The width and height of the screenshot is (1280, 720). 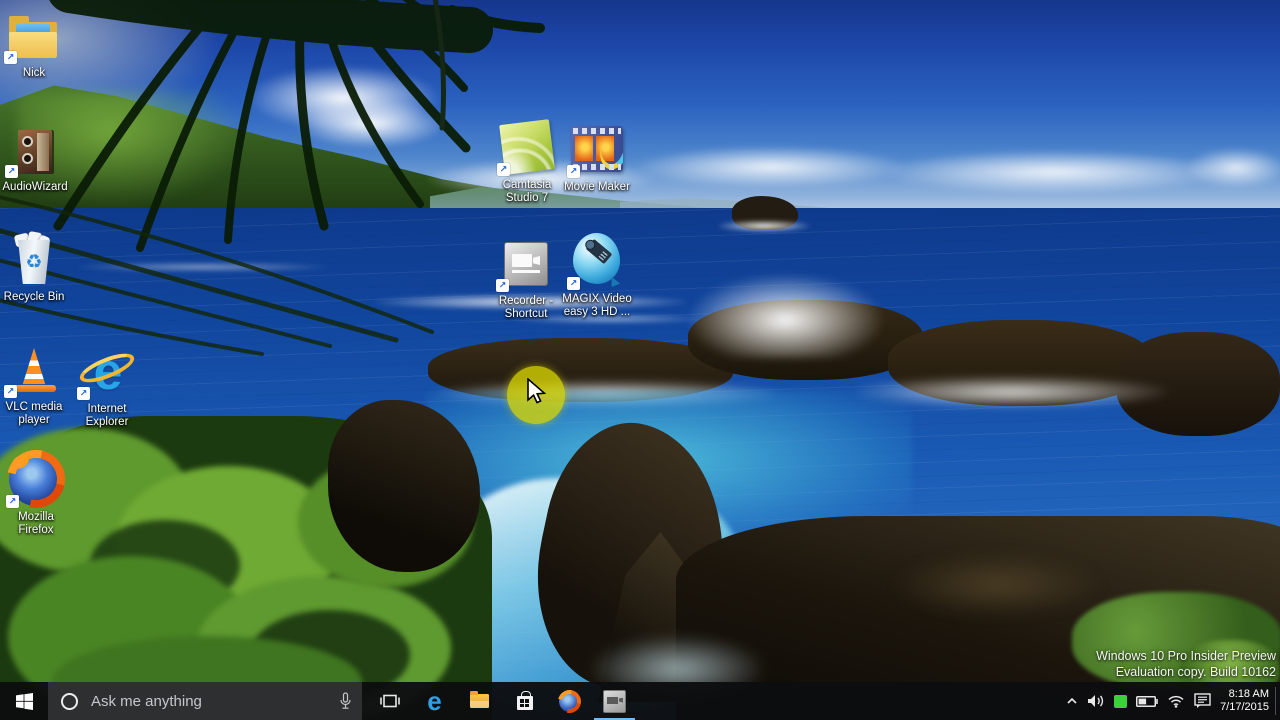 I want to click on desktop-icon-recycle-bin: ♻ Recycle Bin, so click(x=37, y=267).